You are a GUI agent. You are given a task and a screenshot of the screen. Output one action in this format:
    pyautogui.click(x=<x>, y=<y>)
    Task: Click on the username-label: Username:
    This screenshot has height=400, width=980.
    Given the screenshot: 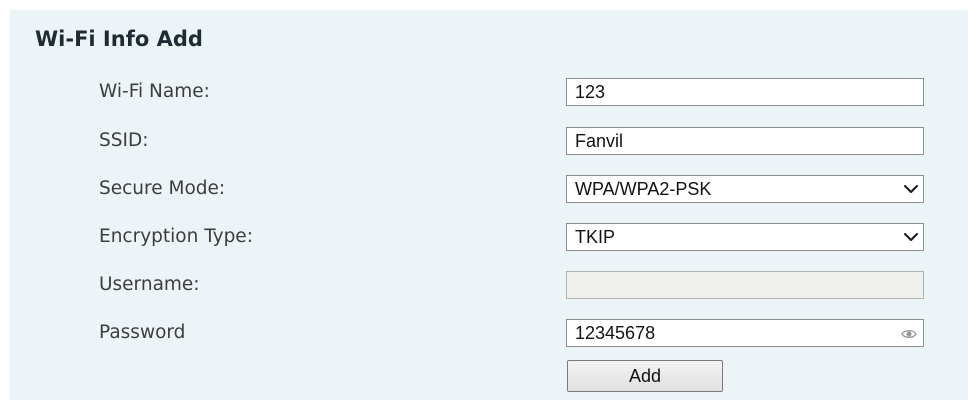 What is the action you would take?
    pyautogui.click(x=149, y=284)
    